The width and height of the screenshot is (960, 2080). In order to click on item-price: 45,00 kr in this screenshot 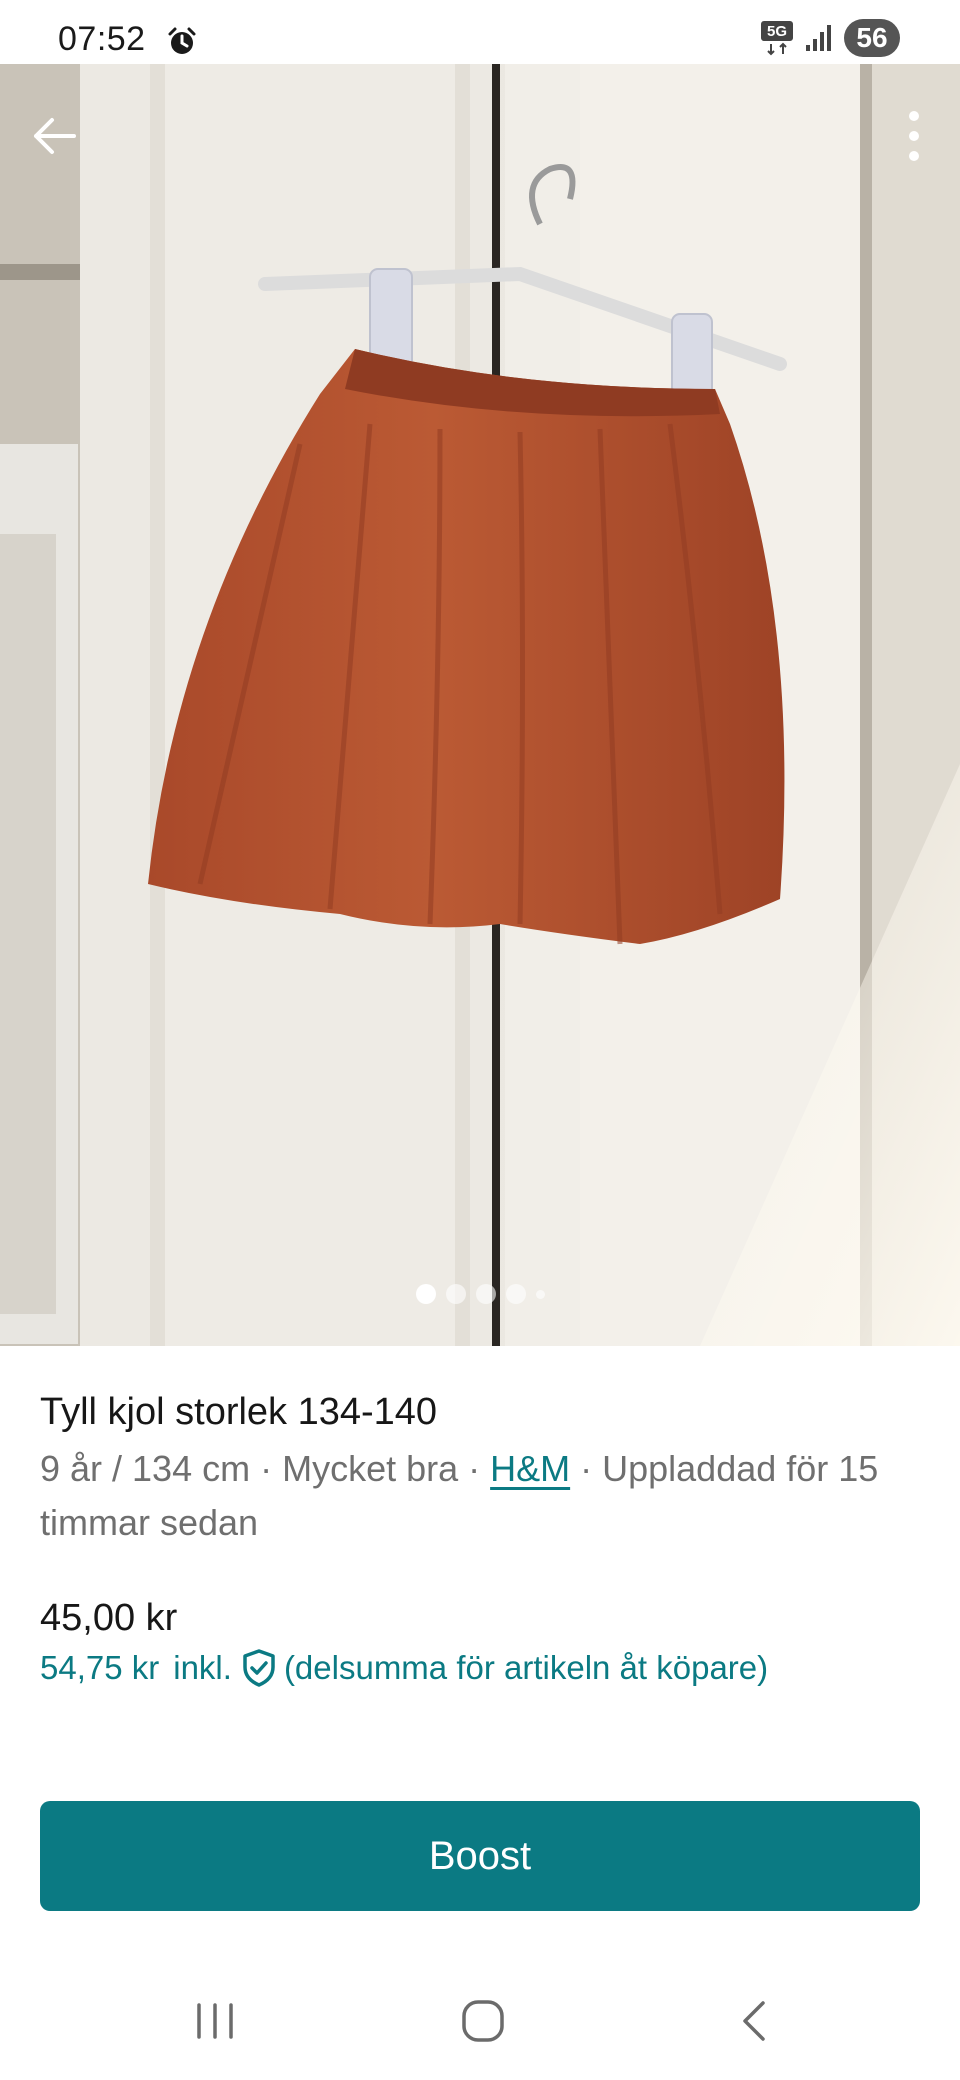, I will do `click(109, 1618)`.